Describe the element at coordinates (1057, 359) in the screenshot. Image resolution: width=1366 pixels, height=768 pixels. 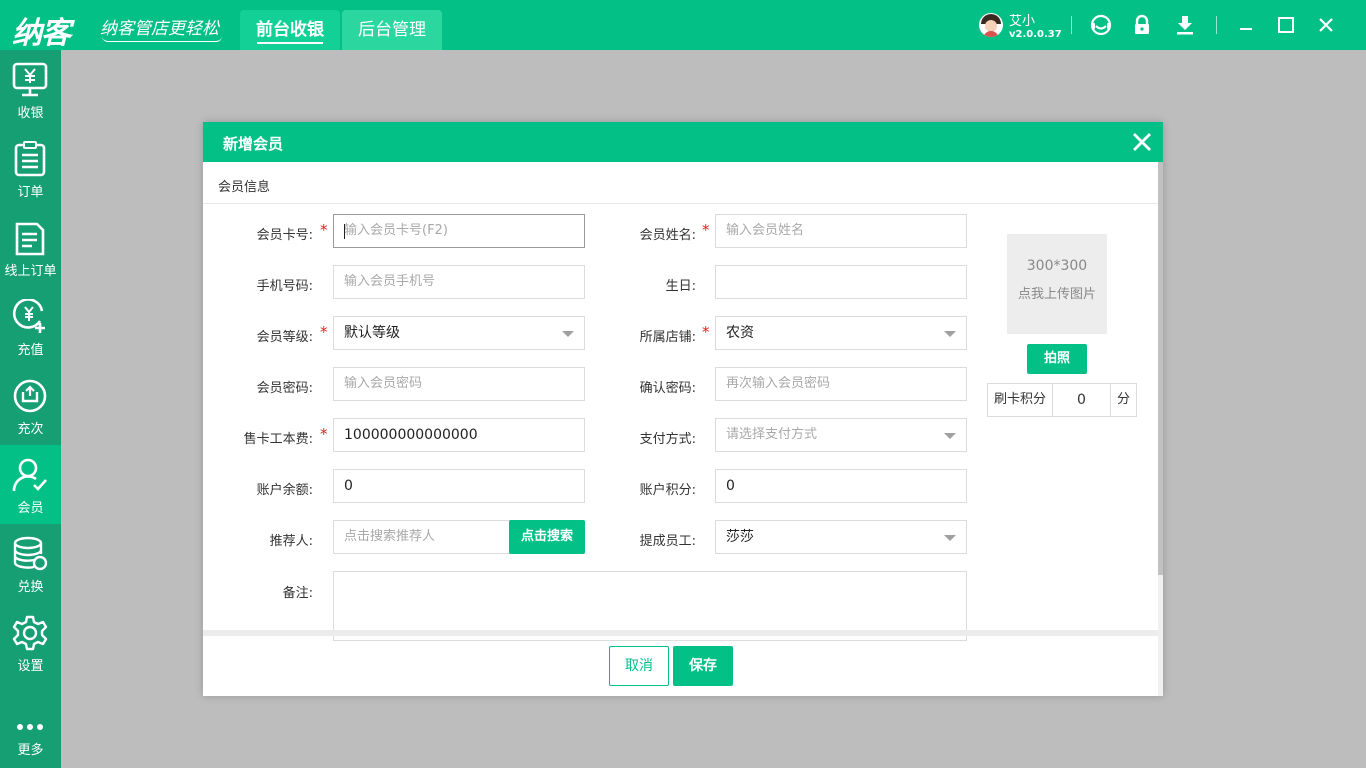
I see `take-photo-button: 拍照` at that location.